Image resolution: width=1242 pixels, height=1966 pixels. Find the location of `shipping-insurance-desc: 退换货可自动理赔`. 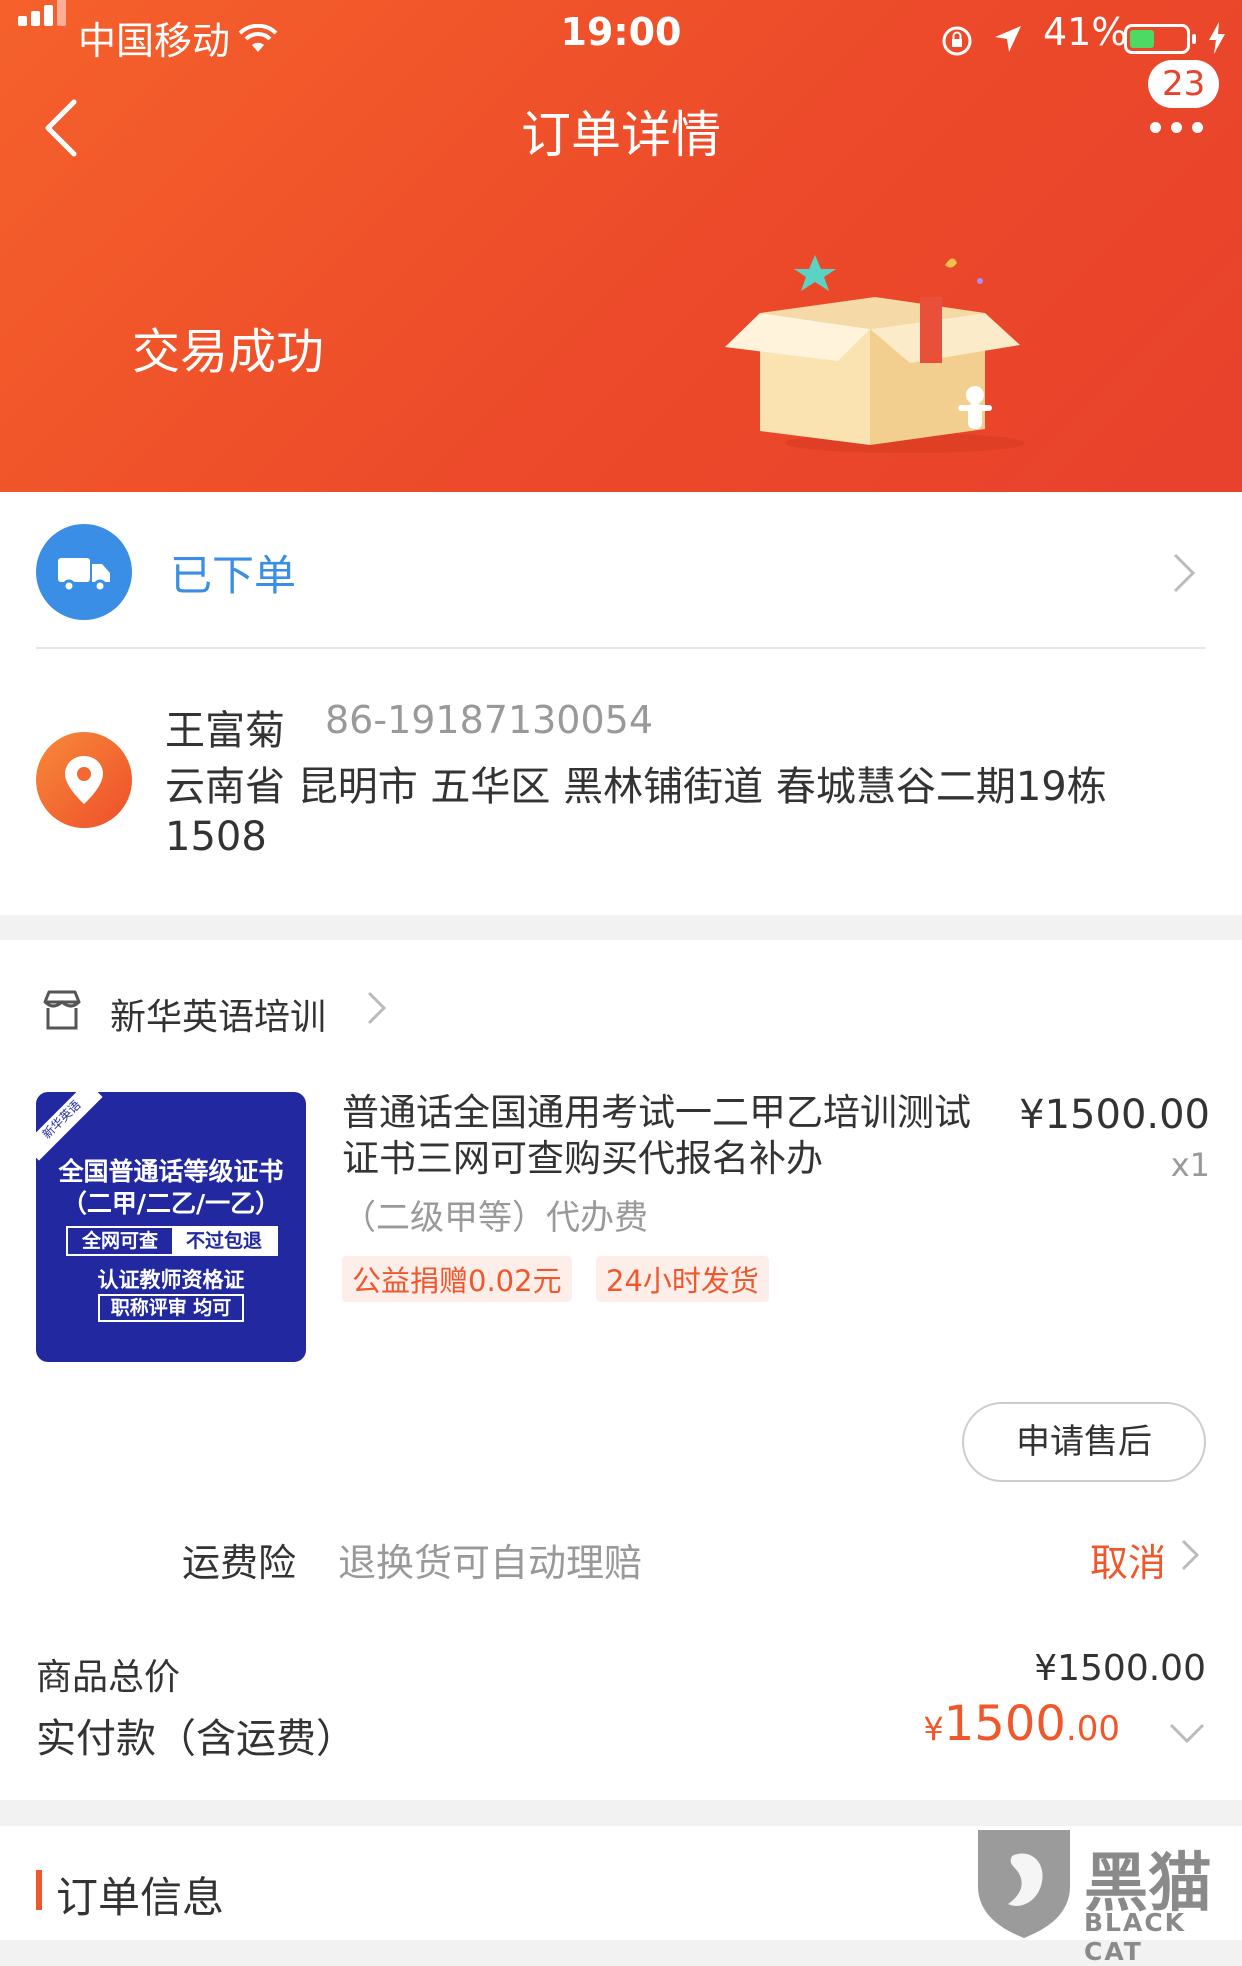

shipping-insurance-desc: 退换货可自动理赔 is located at coordinates (490, 1563).